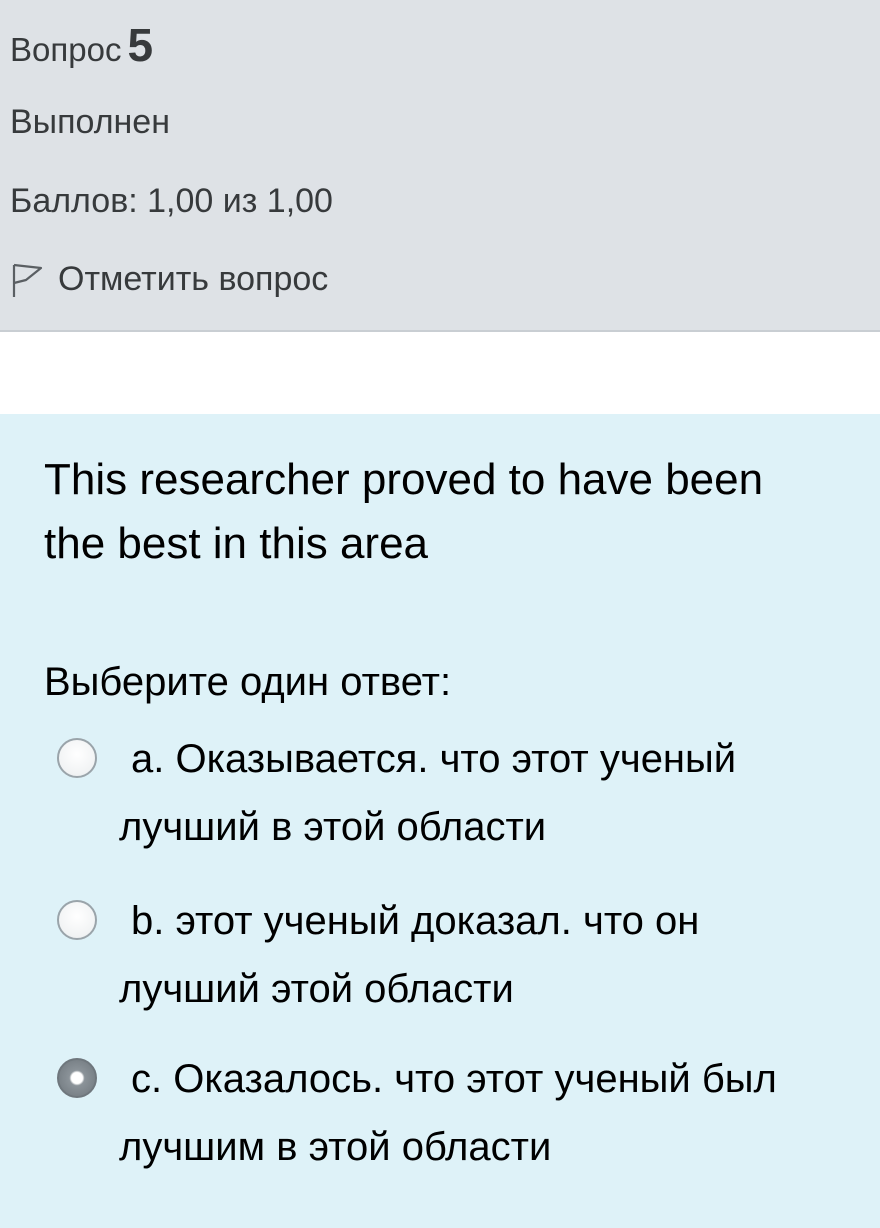 This screenshot has width=880, height=1228. Describe the element at coordinates (90, 122) in the screenshot. I see `question-state: Выполнен` at that location.